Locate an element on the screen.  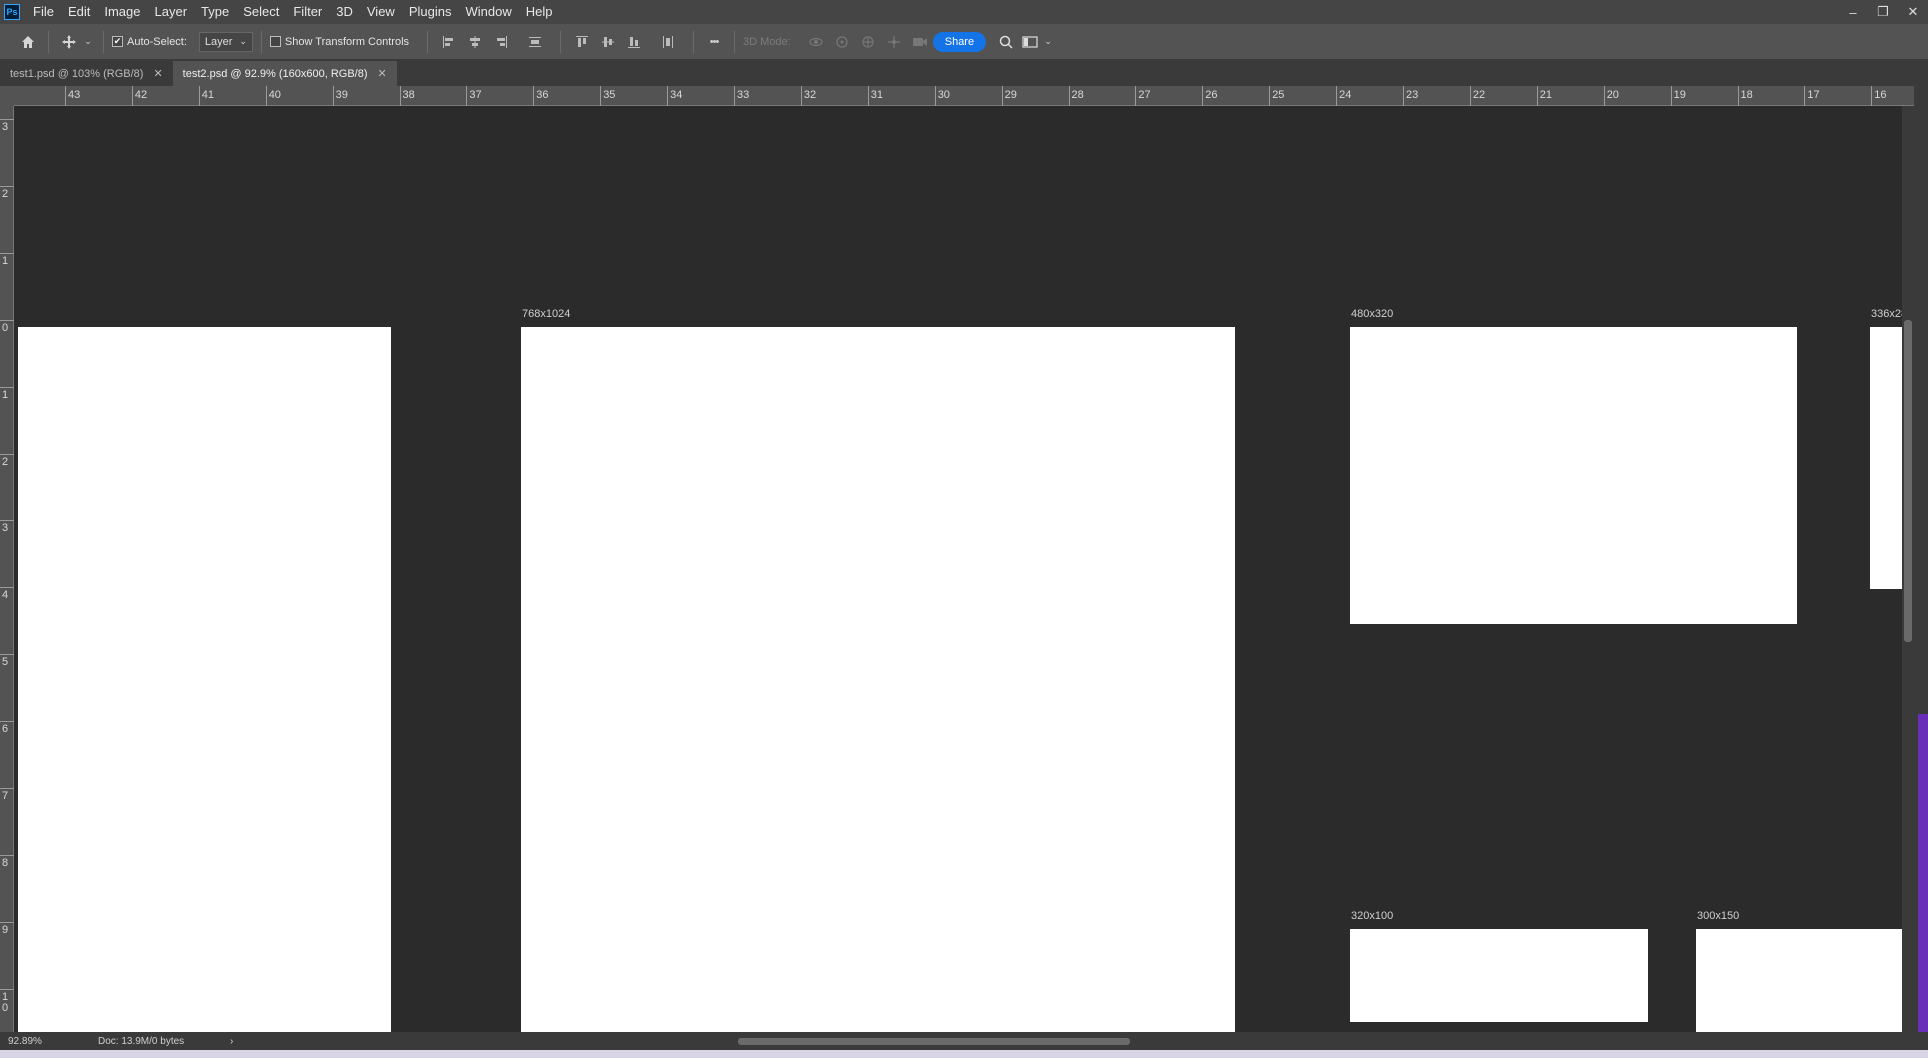
artboard-320x100 is located at coordinates (1499, 975).